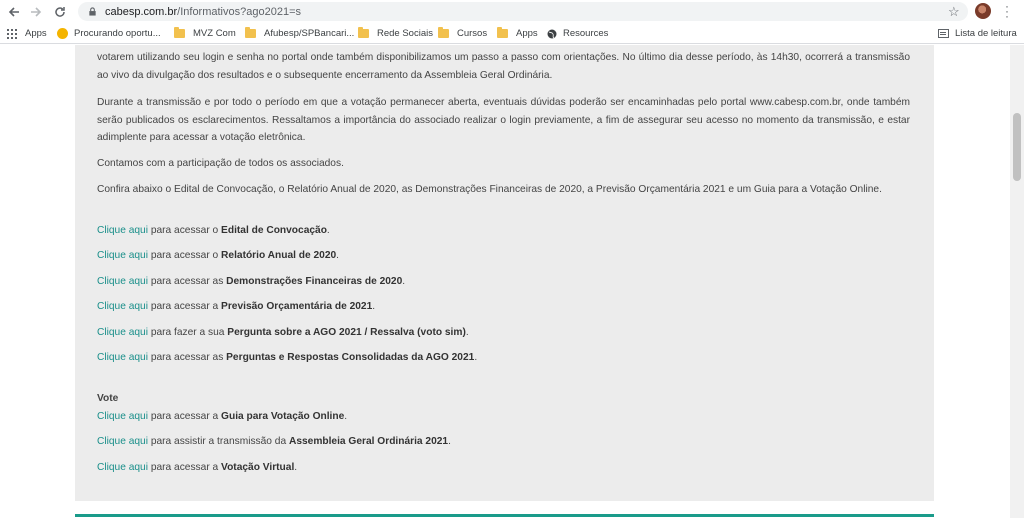  Describe the element at coordinates (1017, 147) in the screenshot. I see `scrollbar-thumb` at that location.